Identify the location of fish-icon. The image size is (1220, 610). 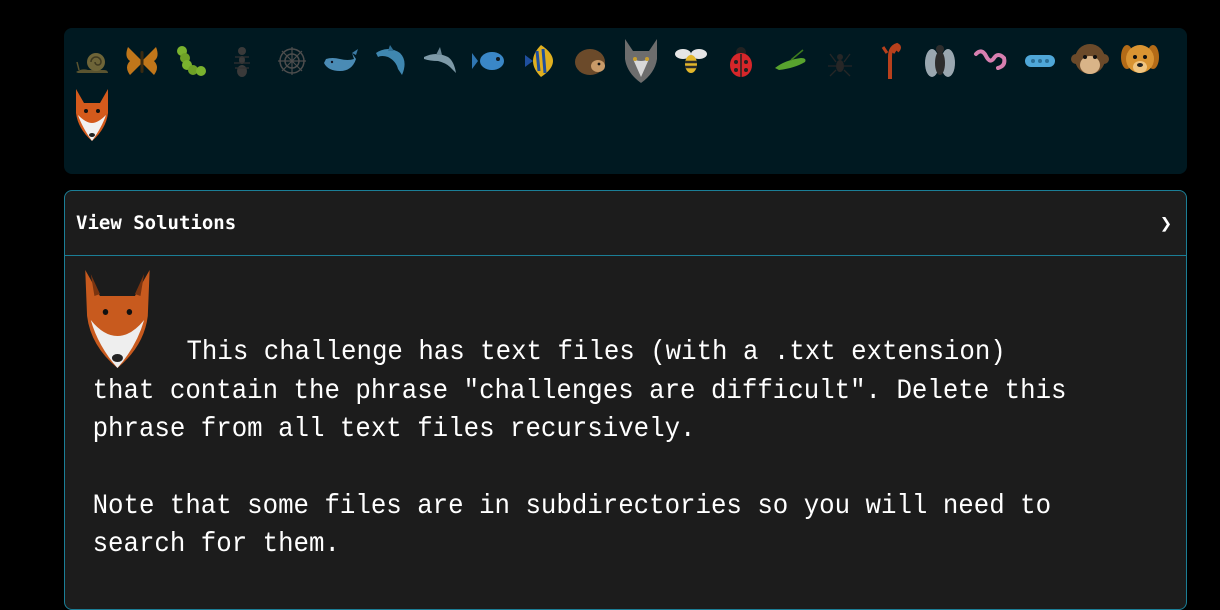
(491, 61).